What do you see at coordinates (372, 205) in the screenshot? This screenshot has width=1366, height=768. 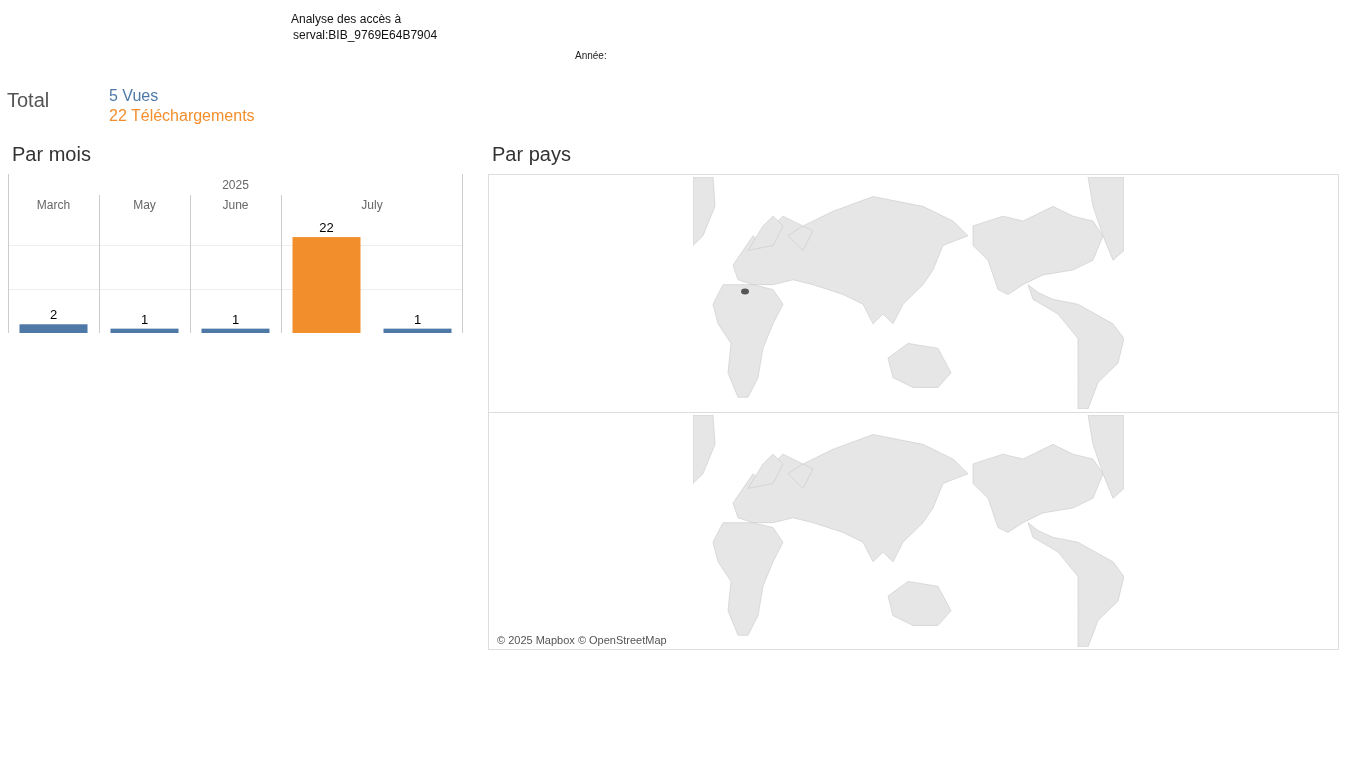 I see `month-label: July` at bounding box center [372, 205].